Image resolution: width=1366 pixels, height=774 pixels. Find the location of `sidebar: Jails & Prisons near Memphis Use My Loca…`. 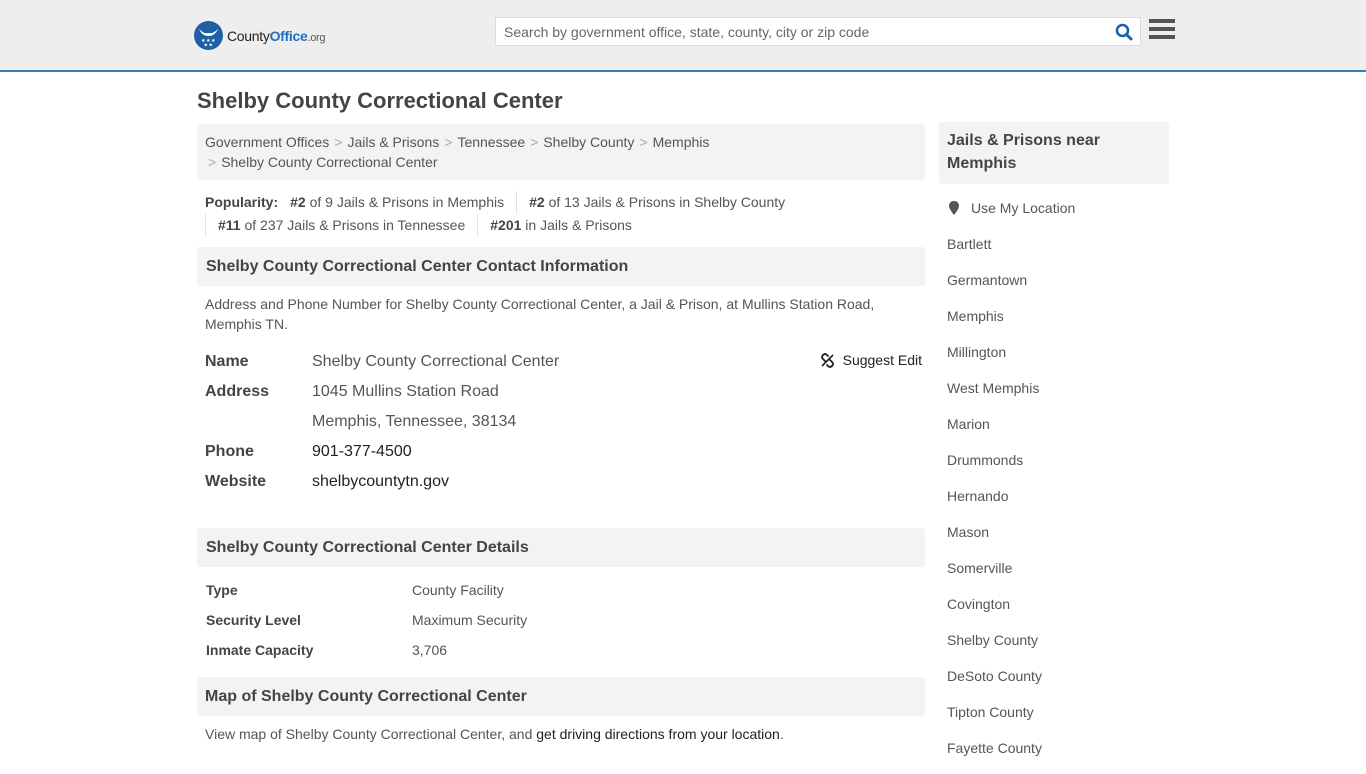

sidebar: Jails & Prisons near Memphis Use My Loca… is located at coordinates (1054, 448).